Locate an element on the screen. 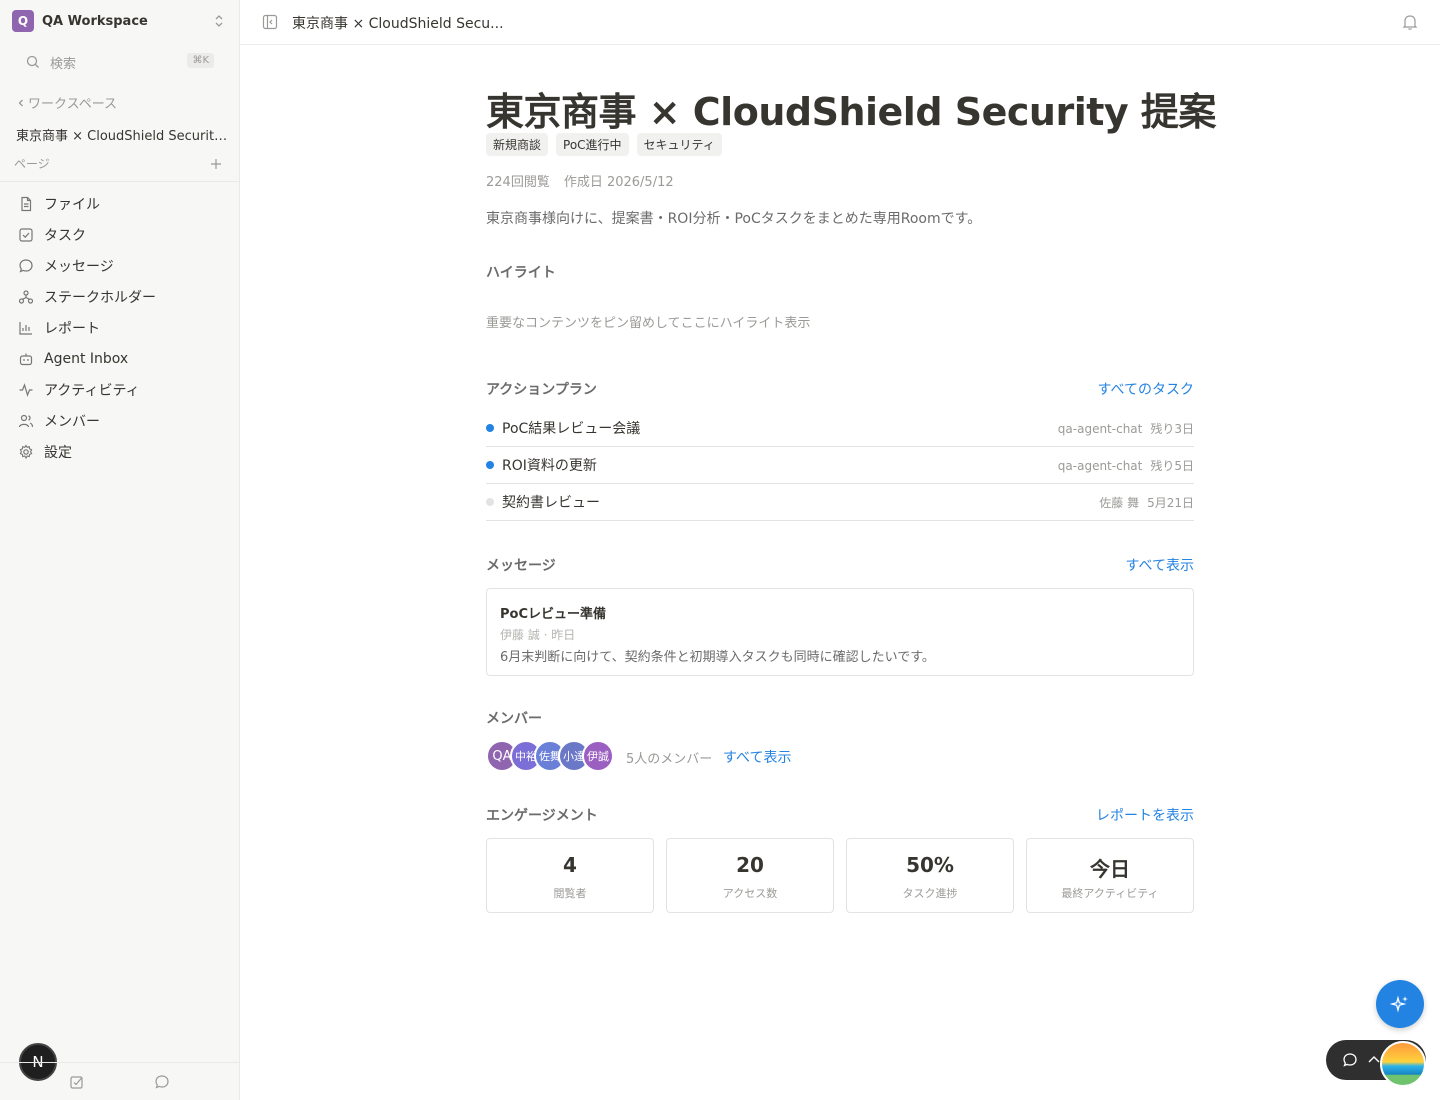  sidebar-item-agent-inbox: Agent Inbox is located at coordinates (122, 358).